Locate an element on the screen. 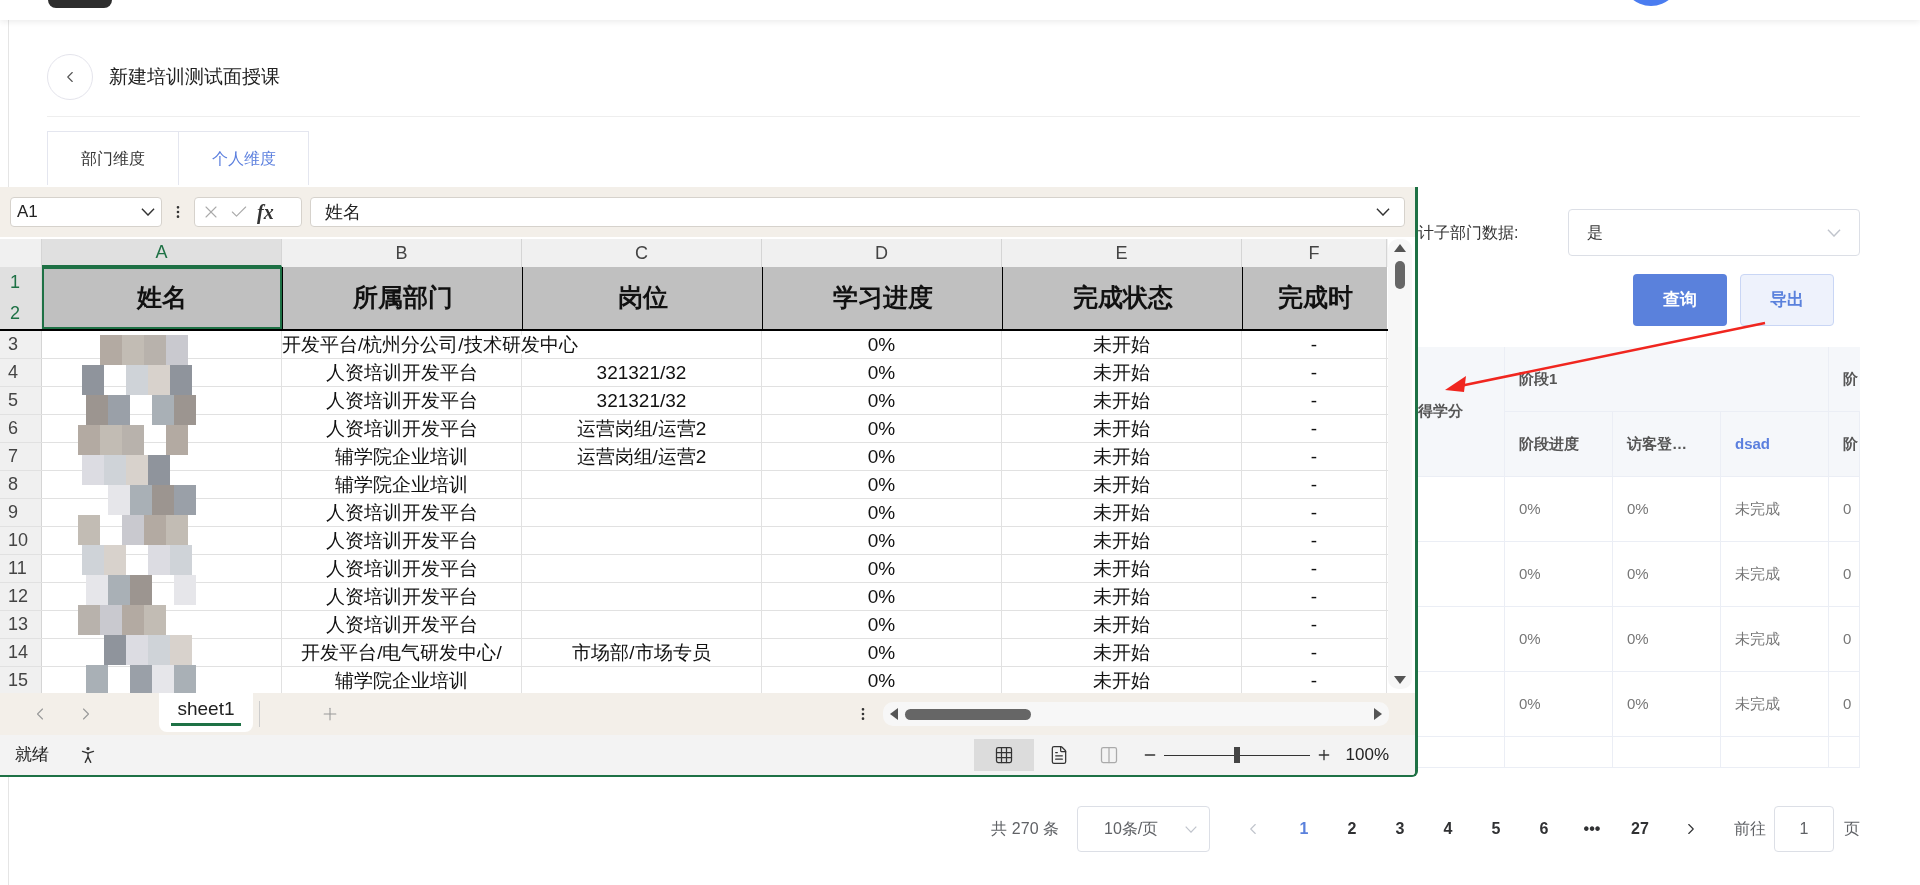  sheet-tab: sheet1 is located at coordinates (206, 712).